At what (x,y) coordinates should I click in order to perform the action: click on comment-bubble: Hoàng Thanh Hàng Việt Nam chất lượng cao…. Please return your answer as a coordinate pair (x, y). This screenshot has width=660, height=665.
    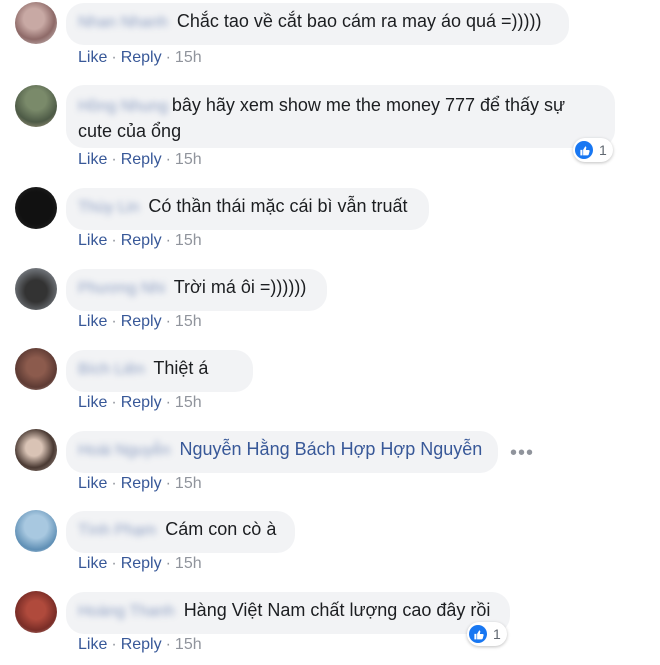
    Looking at the image, I should click on (288, 613).